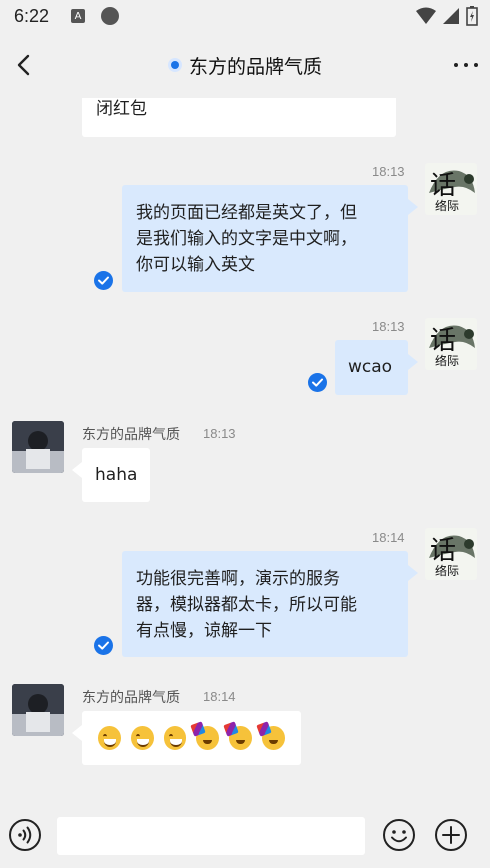 This screenshot has height=868, width=490. I want to click on message-bubble: 我的页面已经都是英文了，但 是我们输入的文字是中文啊， 你可以输入英文, so click(270, 238).